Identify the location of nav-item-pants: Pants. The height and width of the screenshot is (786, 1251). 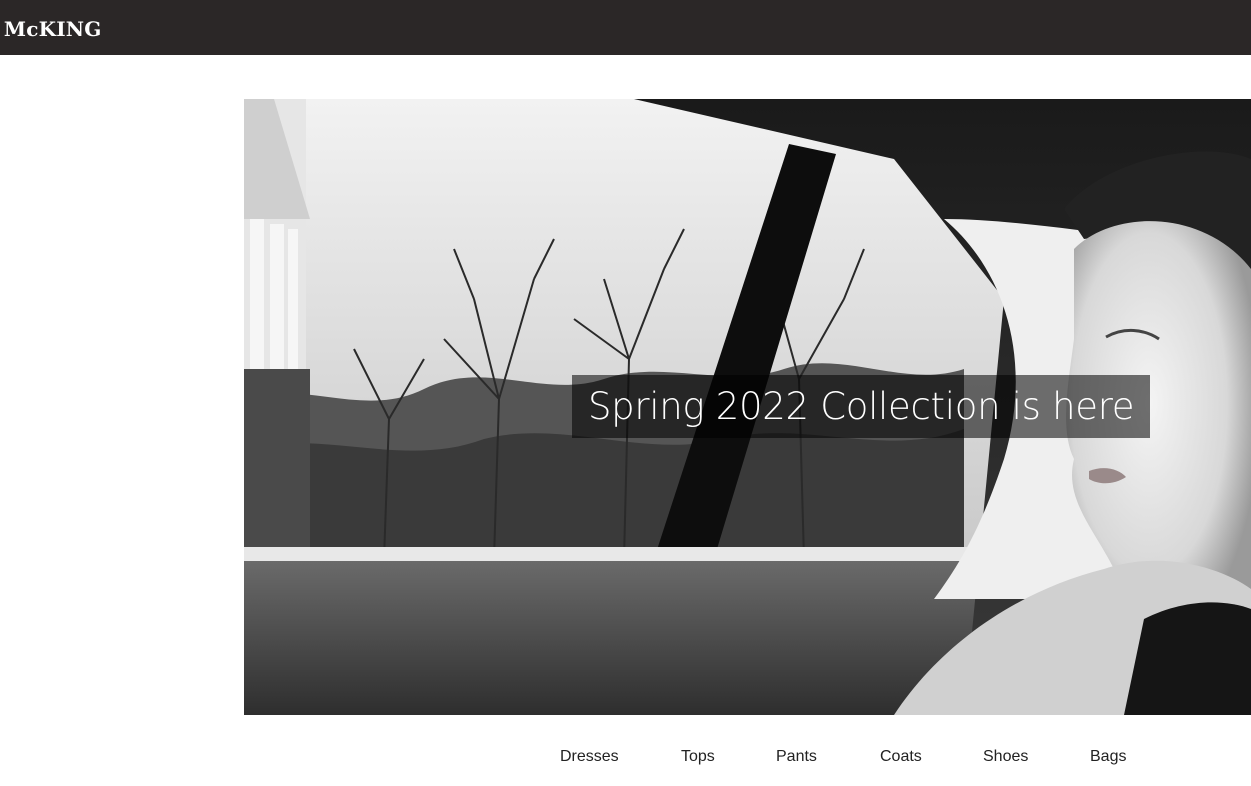
(796, 757).